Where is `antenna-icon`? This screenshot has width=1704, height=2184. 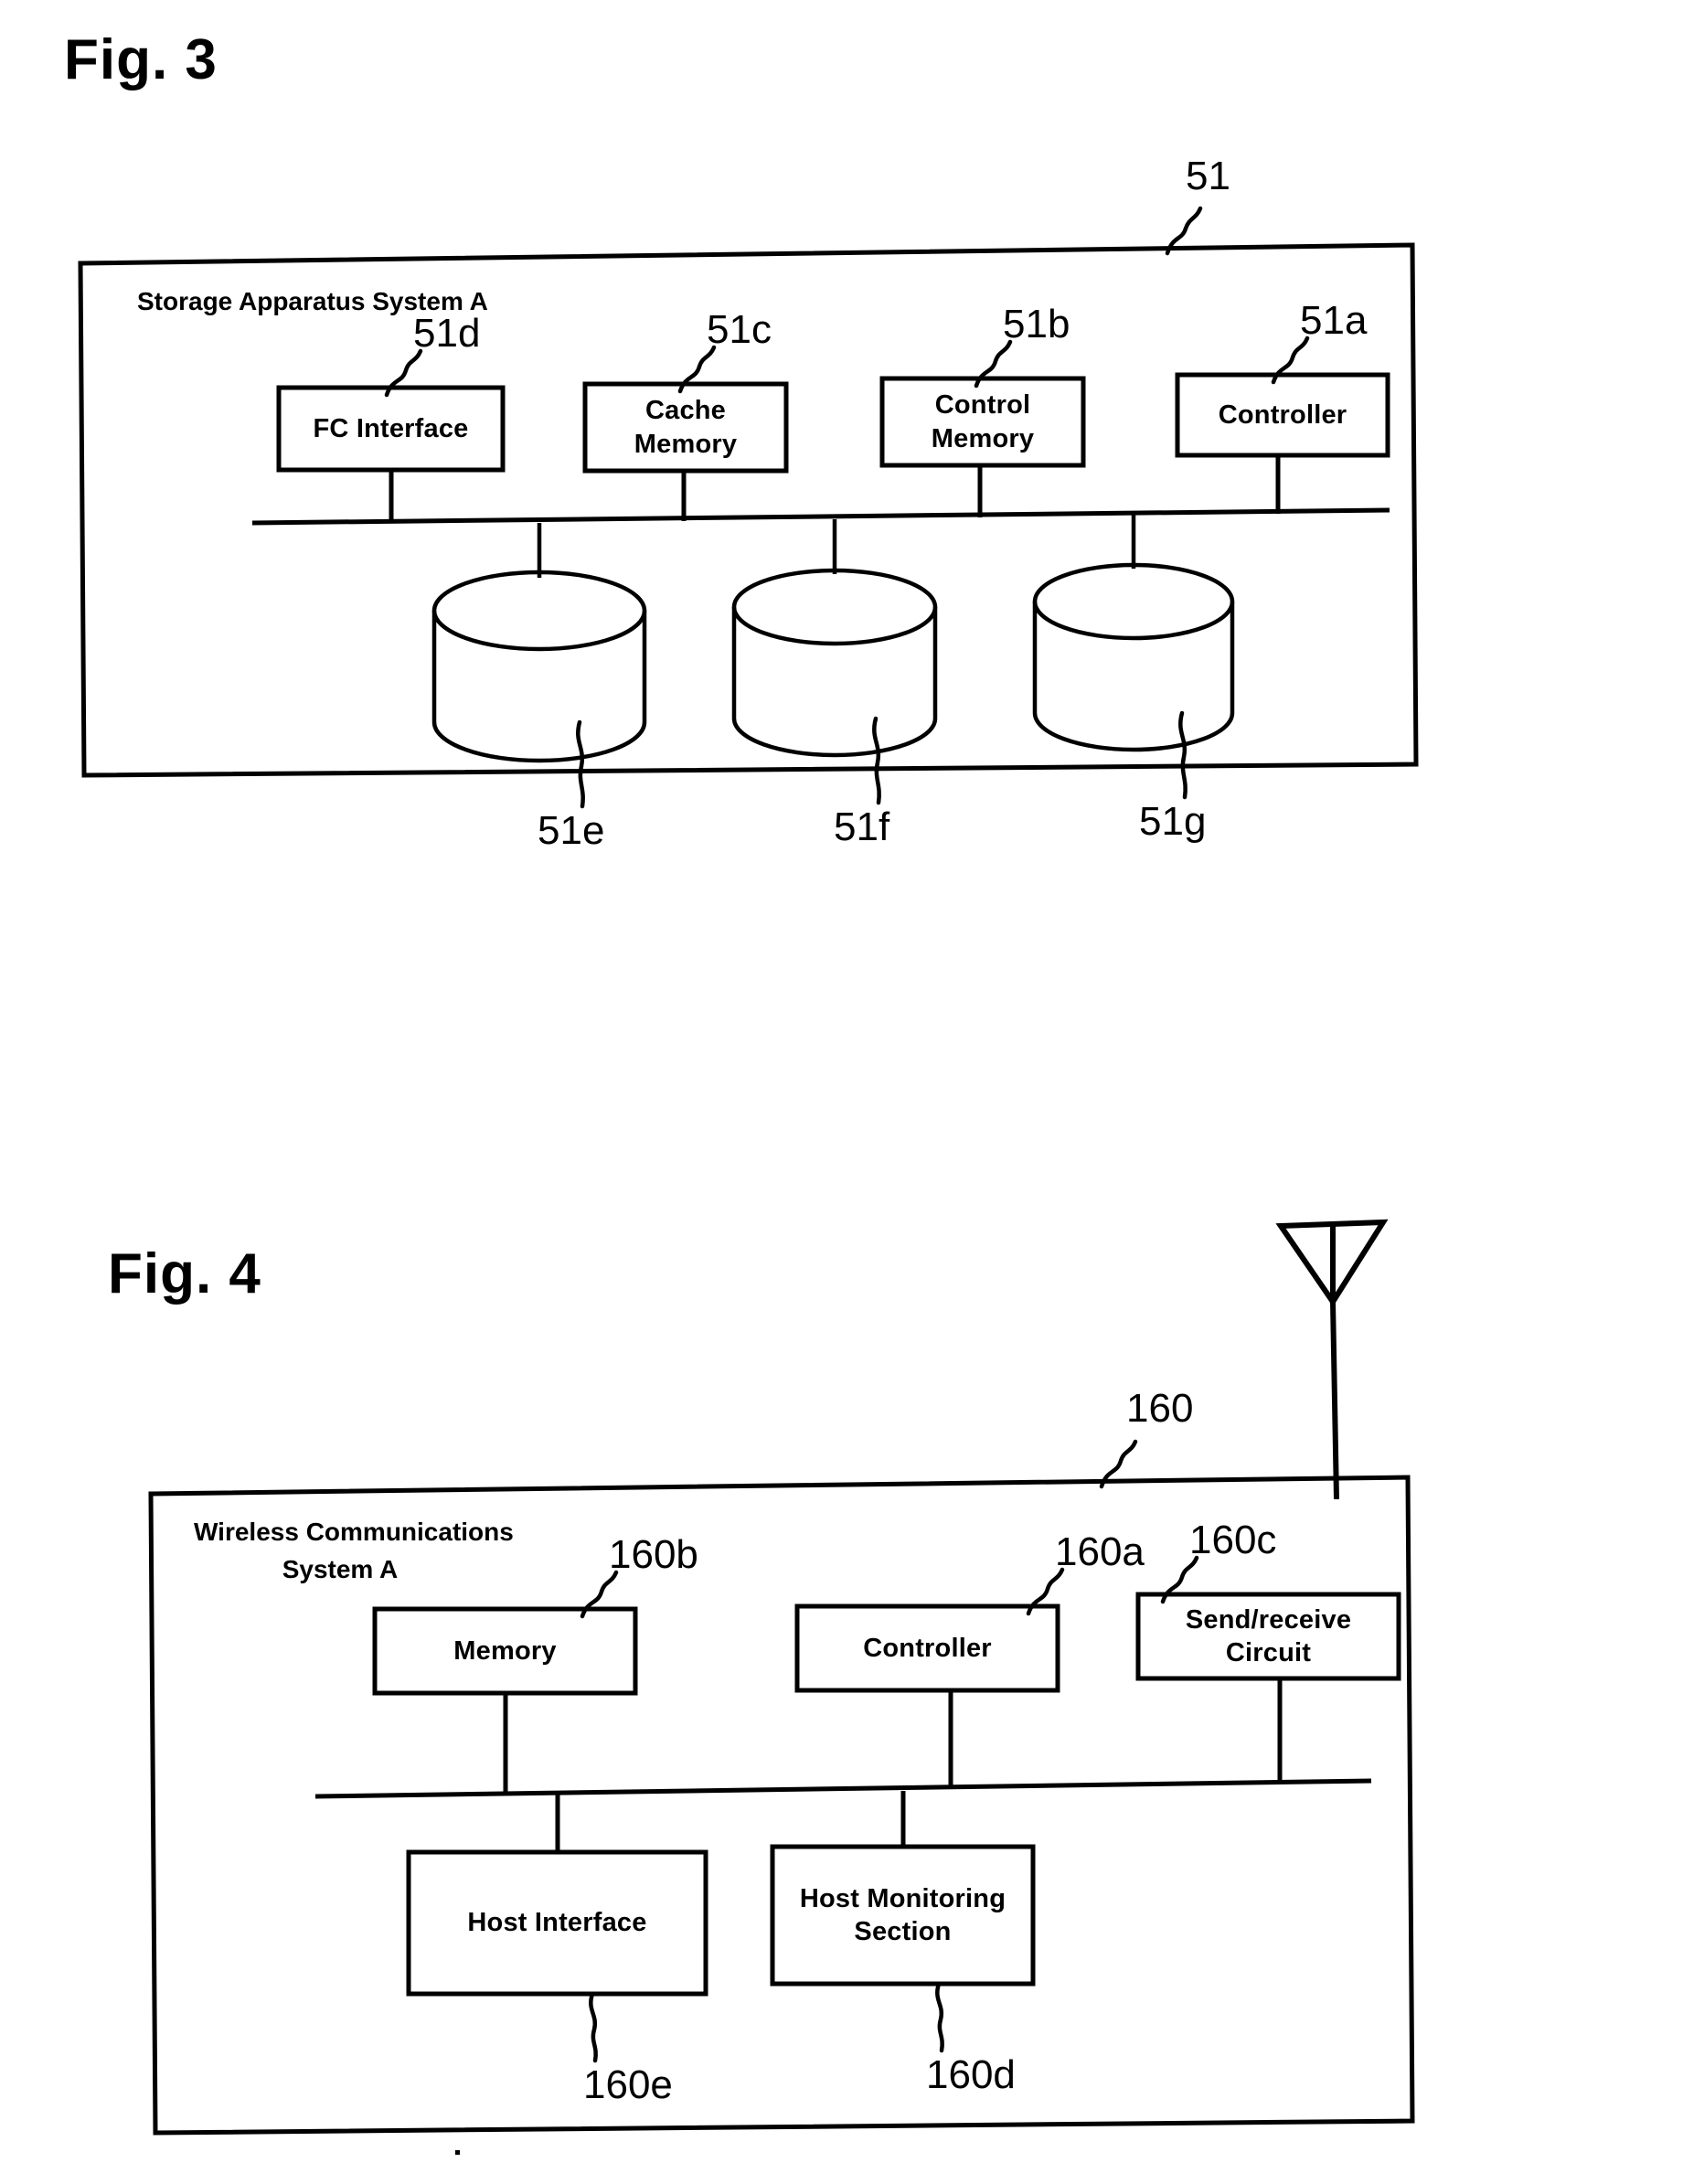
antenna-icon is located at coordinates (1332, 1360).